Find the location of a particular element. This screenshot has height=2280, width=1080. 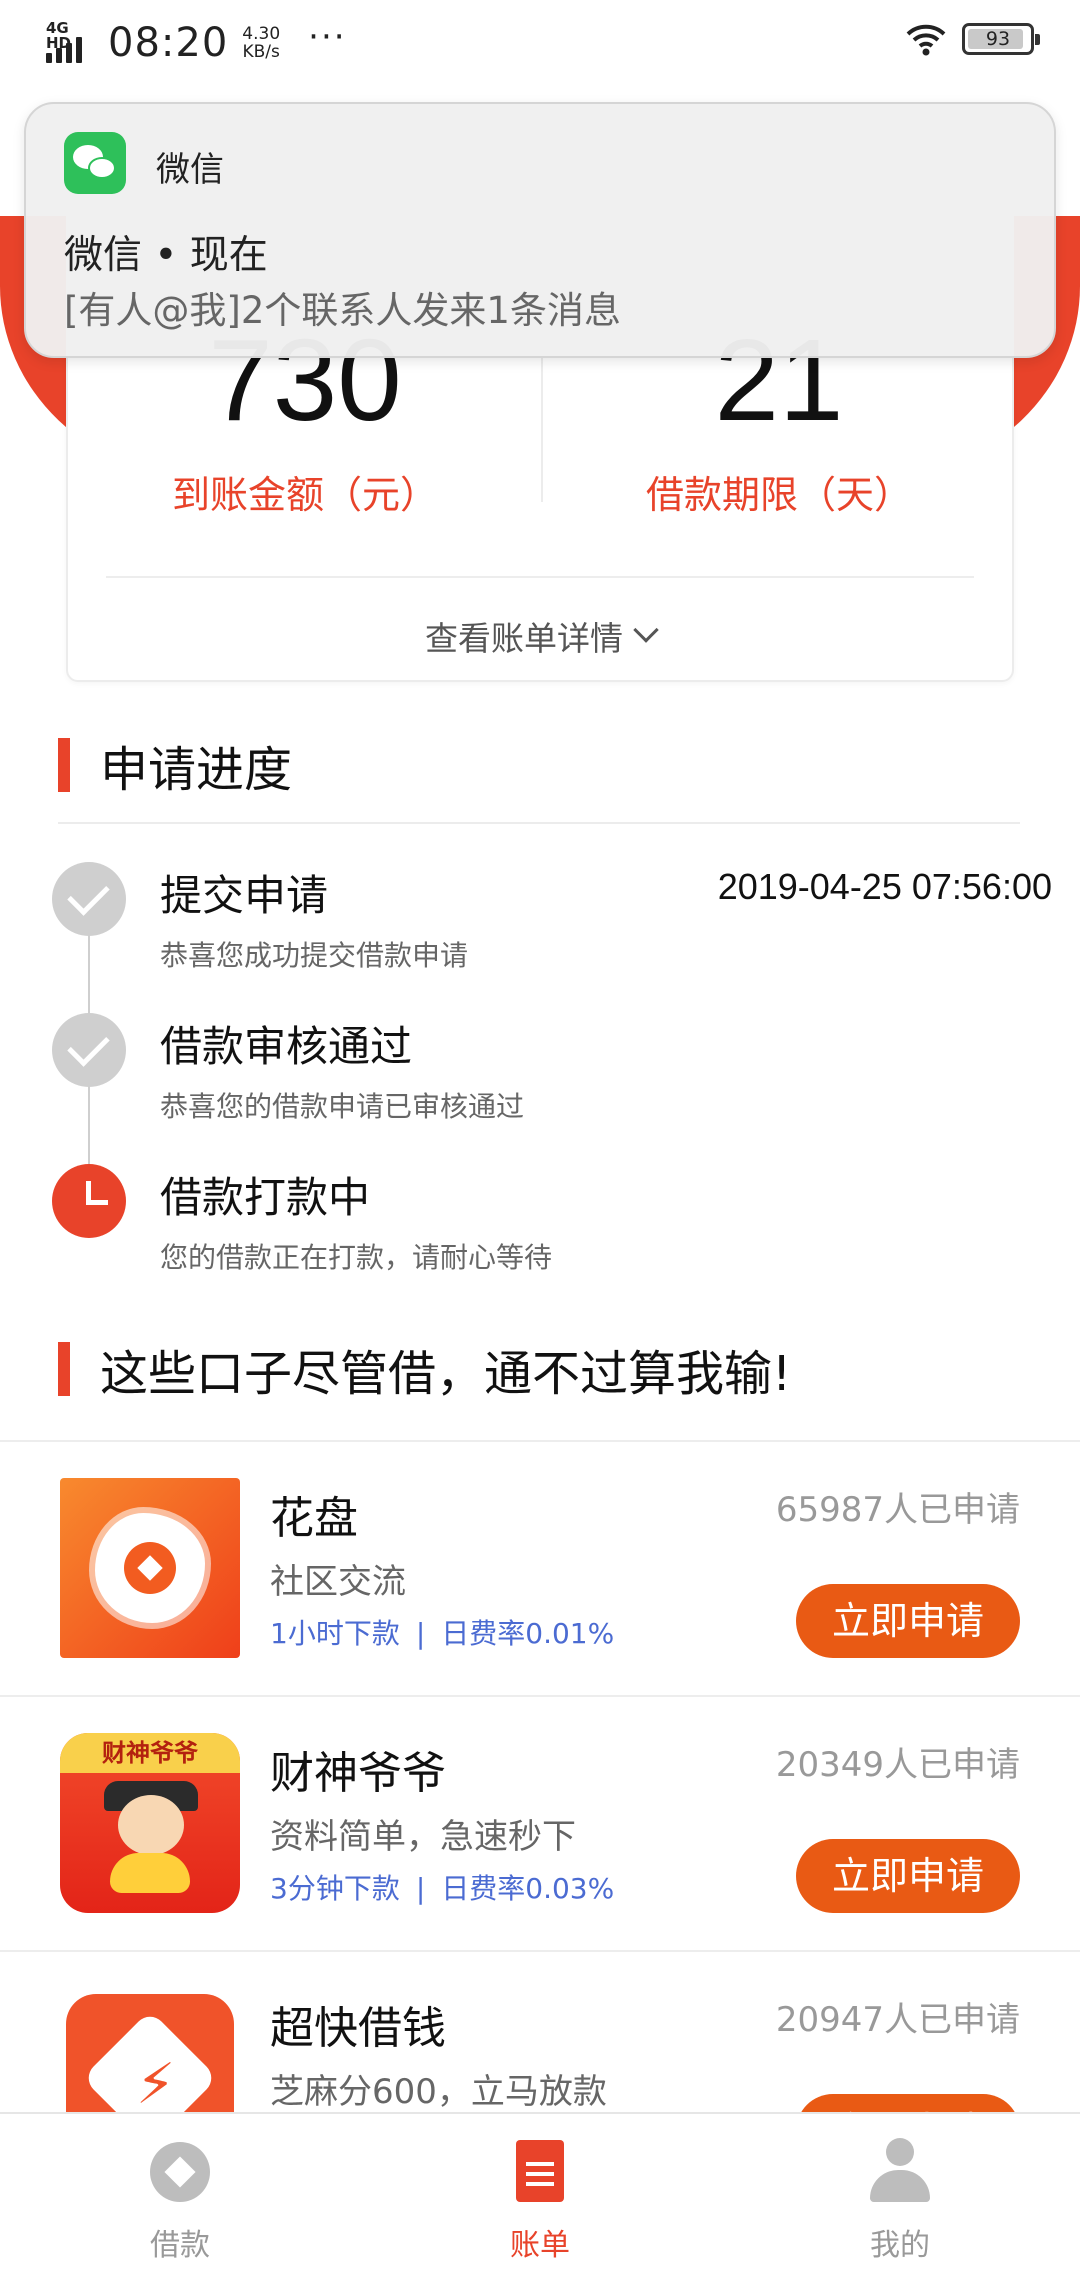

step-subtitle: 恭喜您成功提交借款申请 is located at coordinates (314, 955).